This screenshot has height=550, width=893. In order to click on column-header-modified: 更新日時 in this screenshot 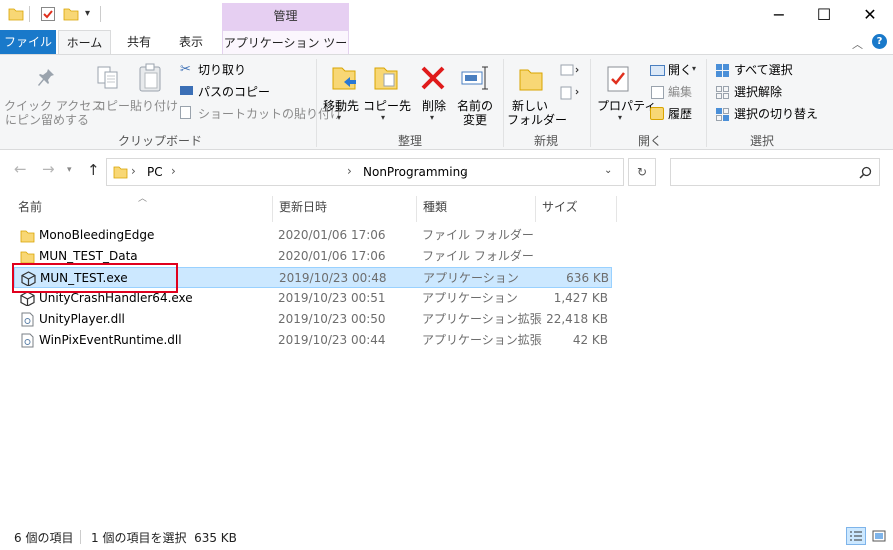, I will do `click(344, 209)`.